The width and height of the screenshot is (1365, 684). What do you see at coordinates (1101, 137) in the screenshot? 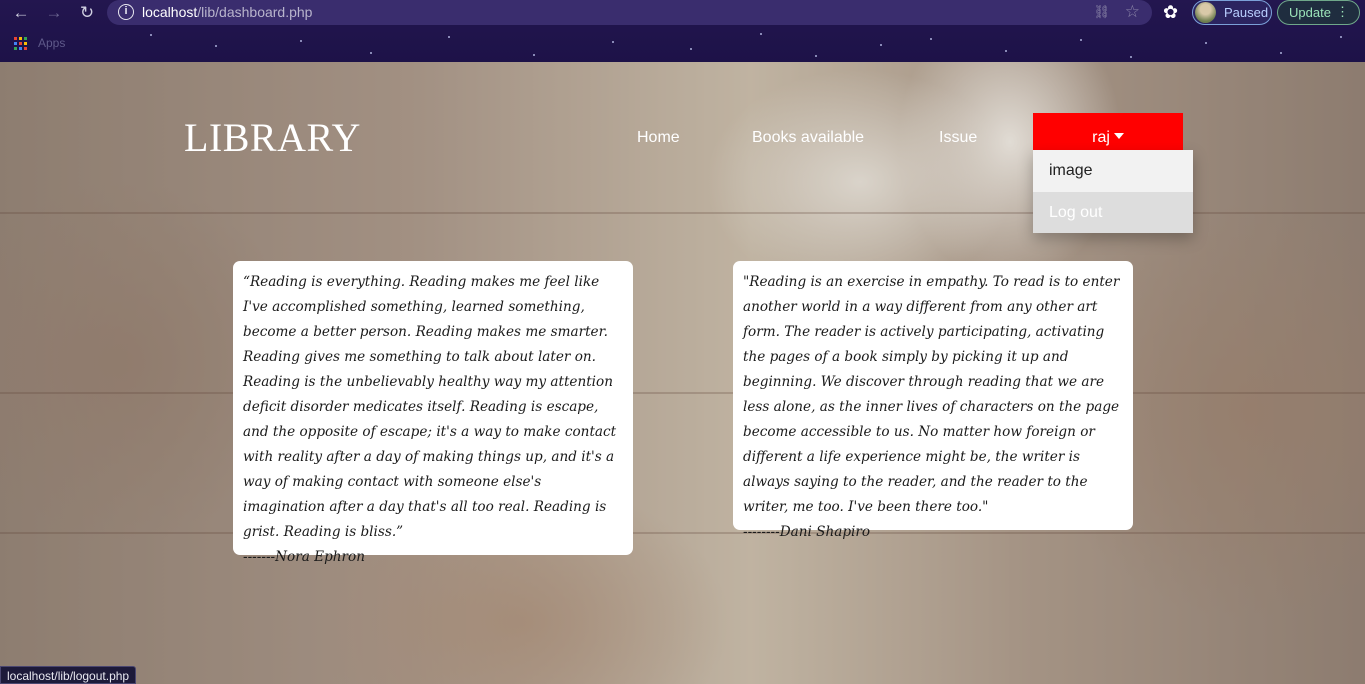
I see `user-name: raj` at bounding box center [1101, 137].